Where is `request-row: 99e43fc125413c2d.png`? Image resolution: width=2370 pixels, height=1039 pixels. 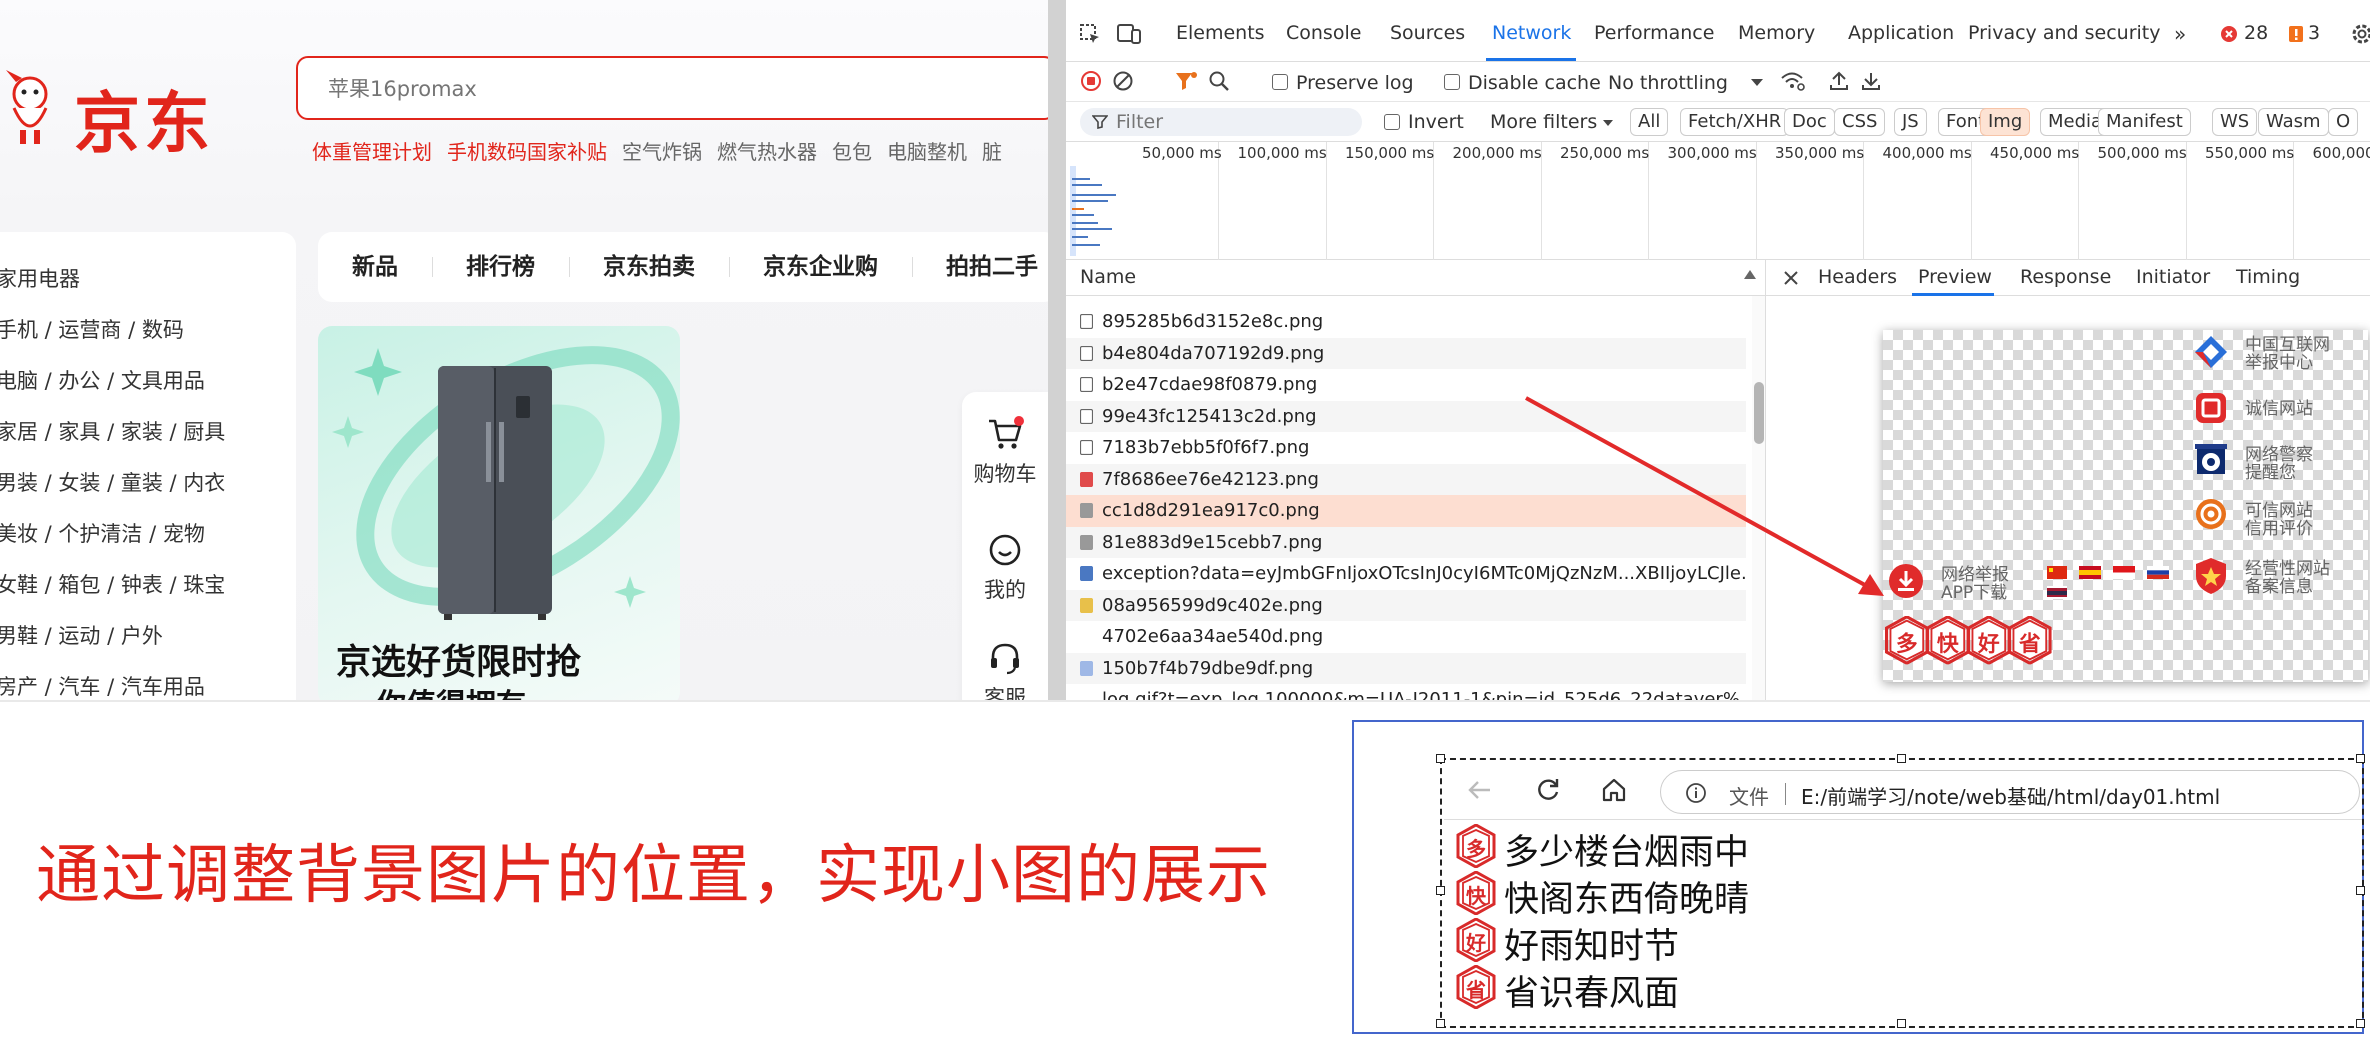
request-row: 99e43fc125413c2d.png is located at coordinates (1406, 416).